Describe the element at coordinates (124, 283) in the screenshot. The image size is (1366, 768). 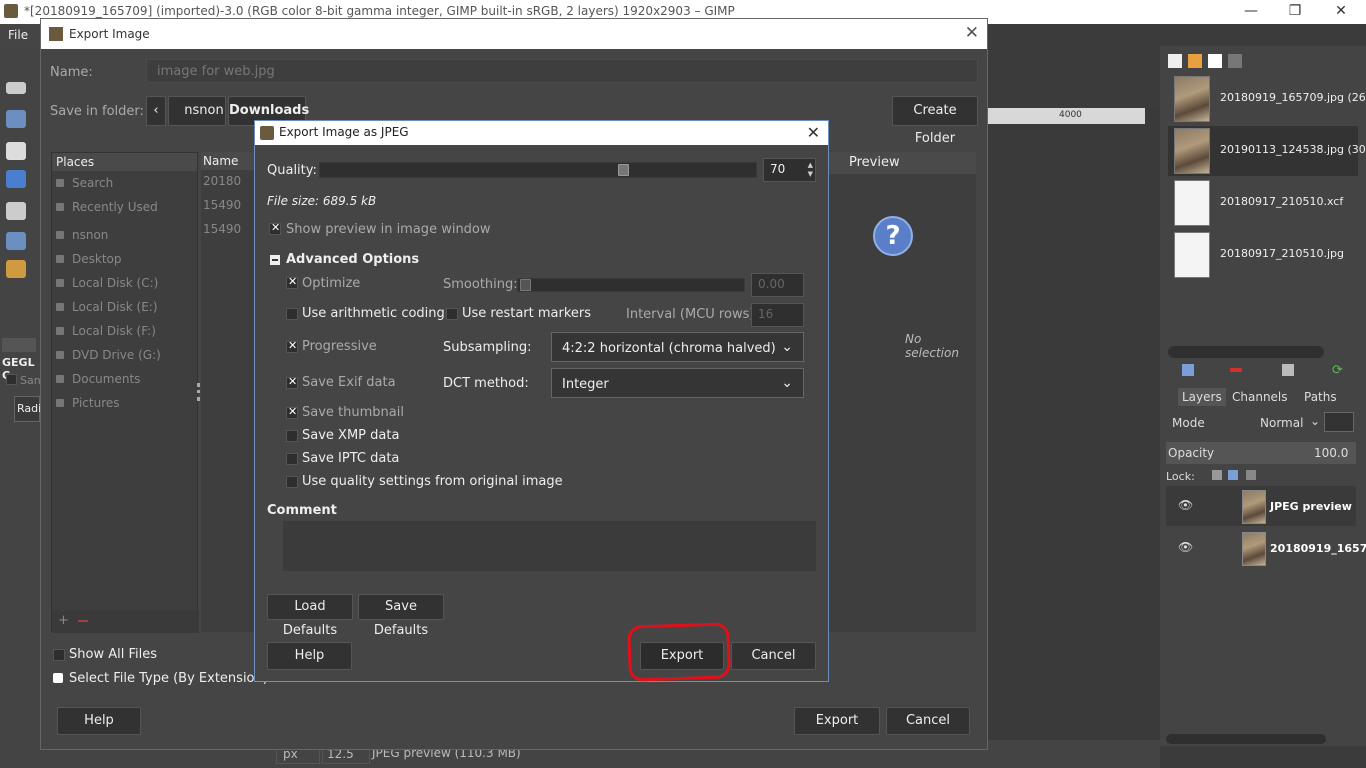
I see `place-disk-c: Local Disk (C:)` at that location.